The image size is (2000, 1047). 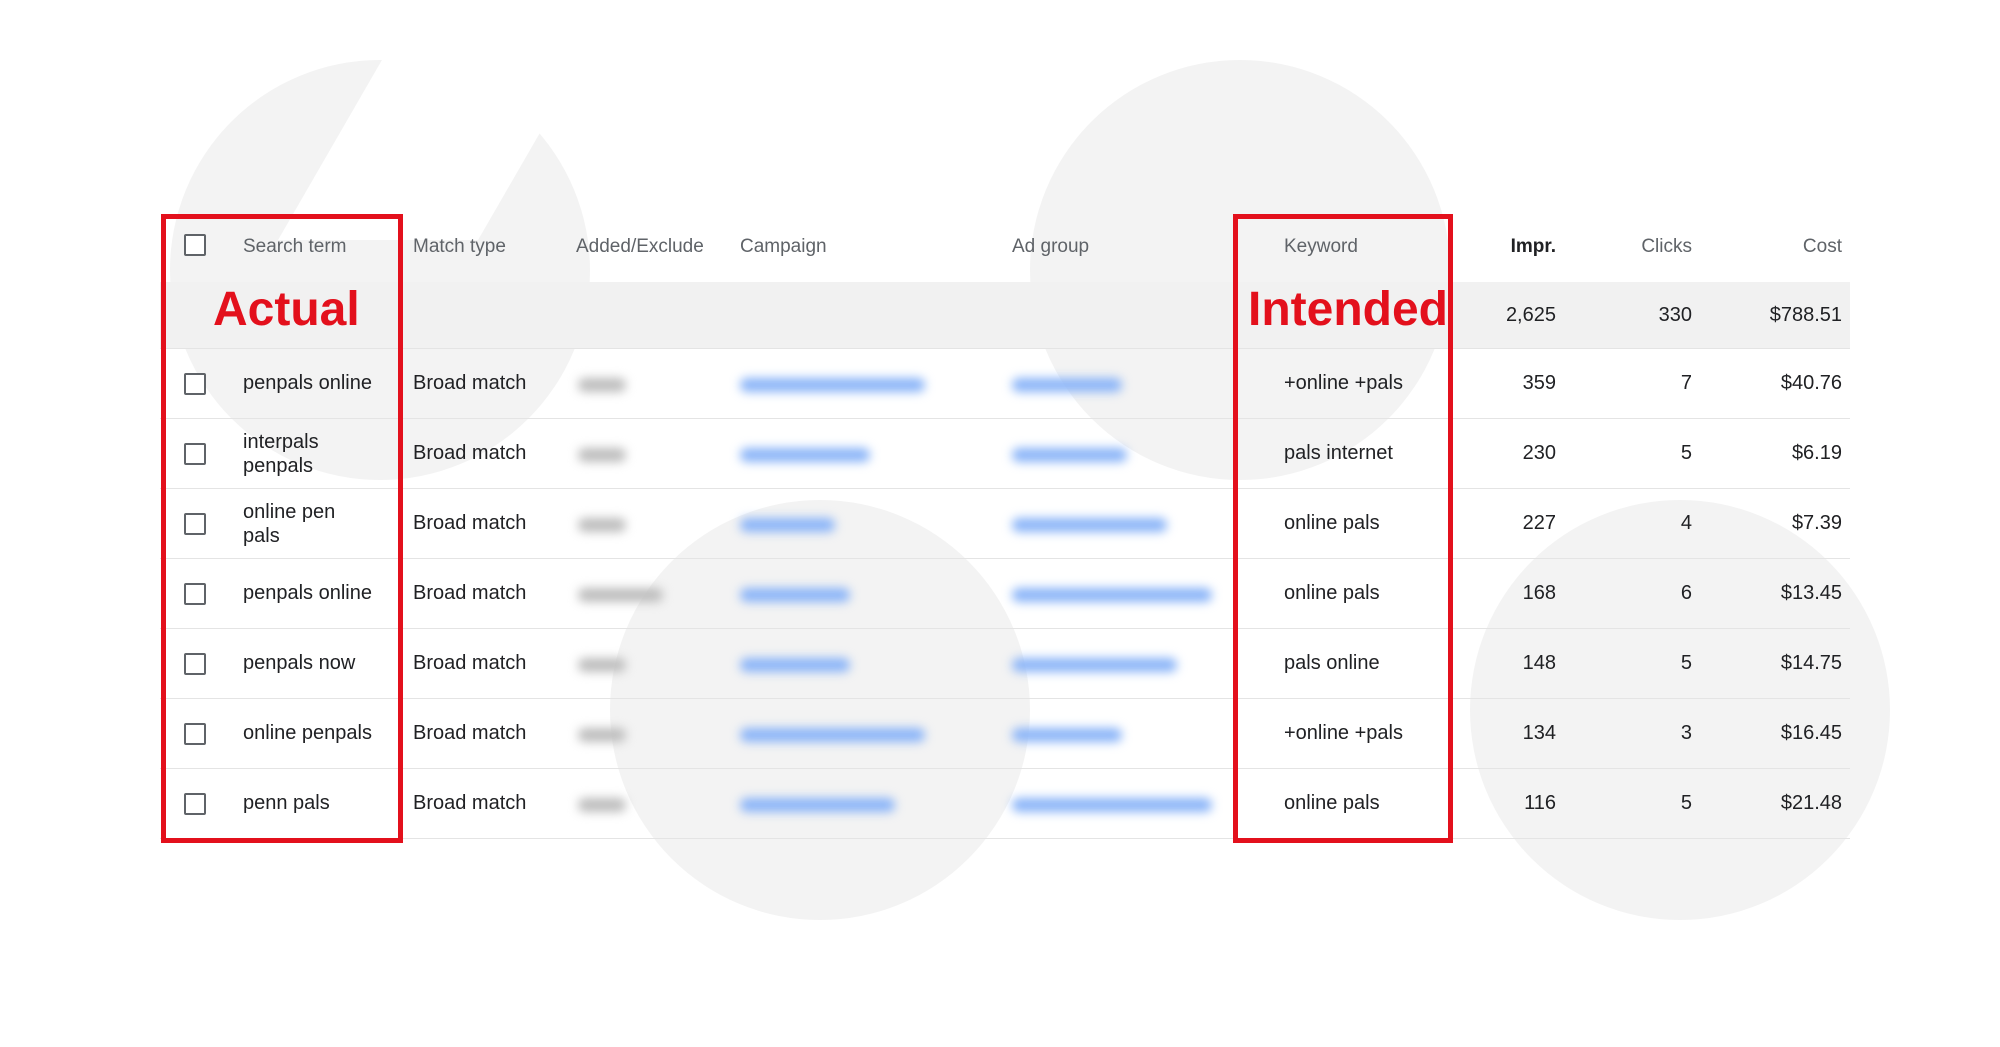 I want to click on clicks-cell: 7, so click(x=1686, y=383).